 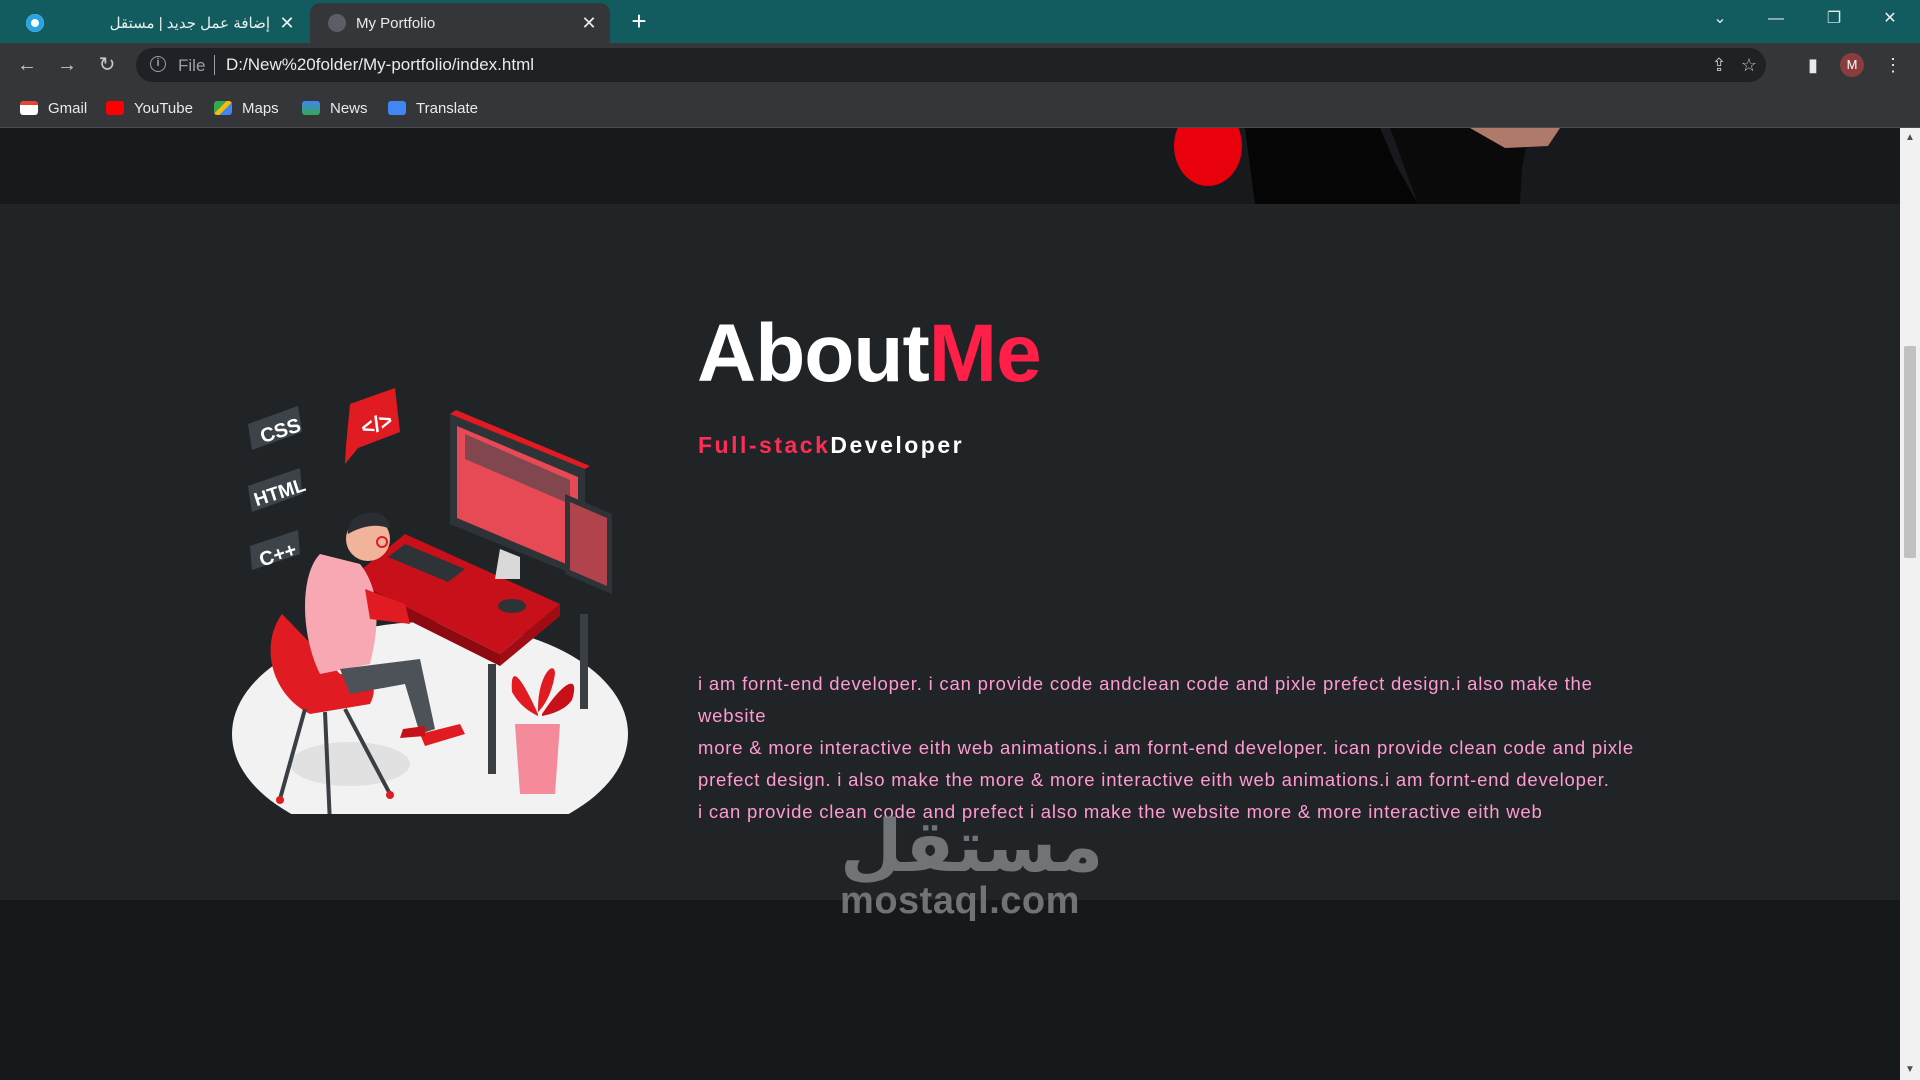 What do you see at coordinates (897, 445) in the screenshot?
I see `subtitle-main: Developer` at bounding box center [897, 445].